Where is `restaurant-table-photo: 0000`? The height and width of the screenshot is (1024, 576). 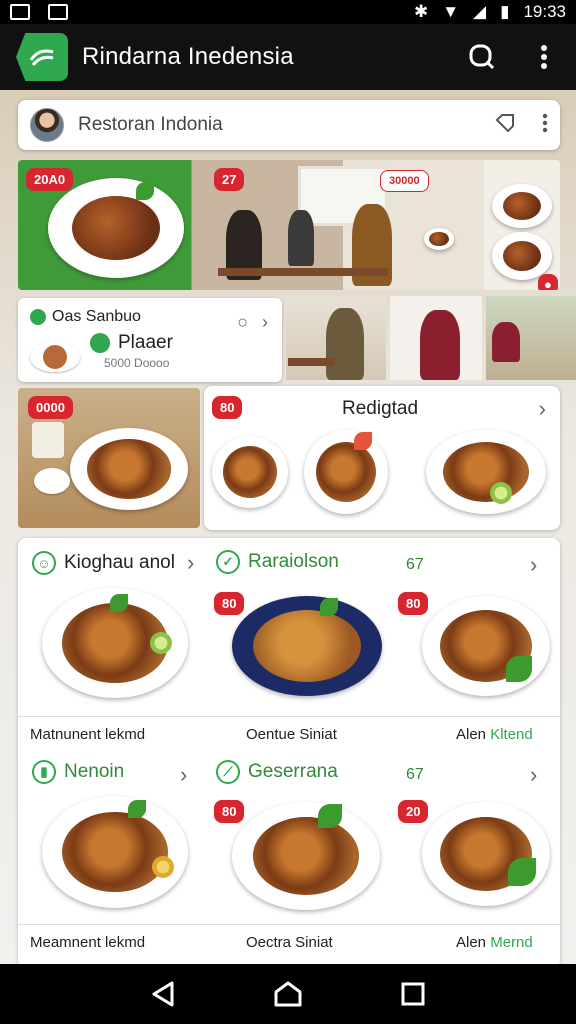 restaurant-table-photo: 0000 is located at coordinates (109, 458).